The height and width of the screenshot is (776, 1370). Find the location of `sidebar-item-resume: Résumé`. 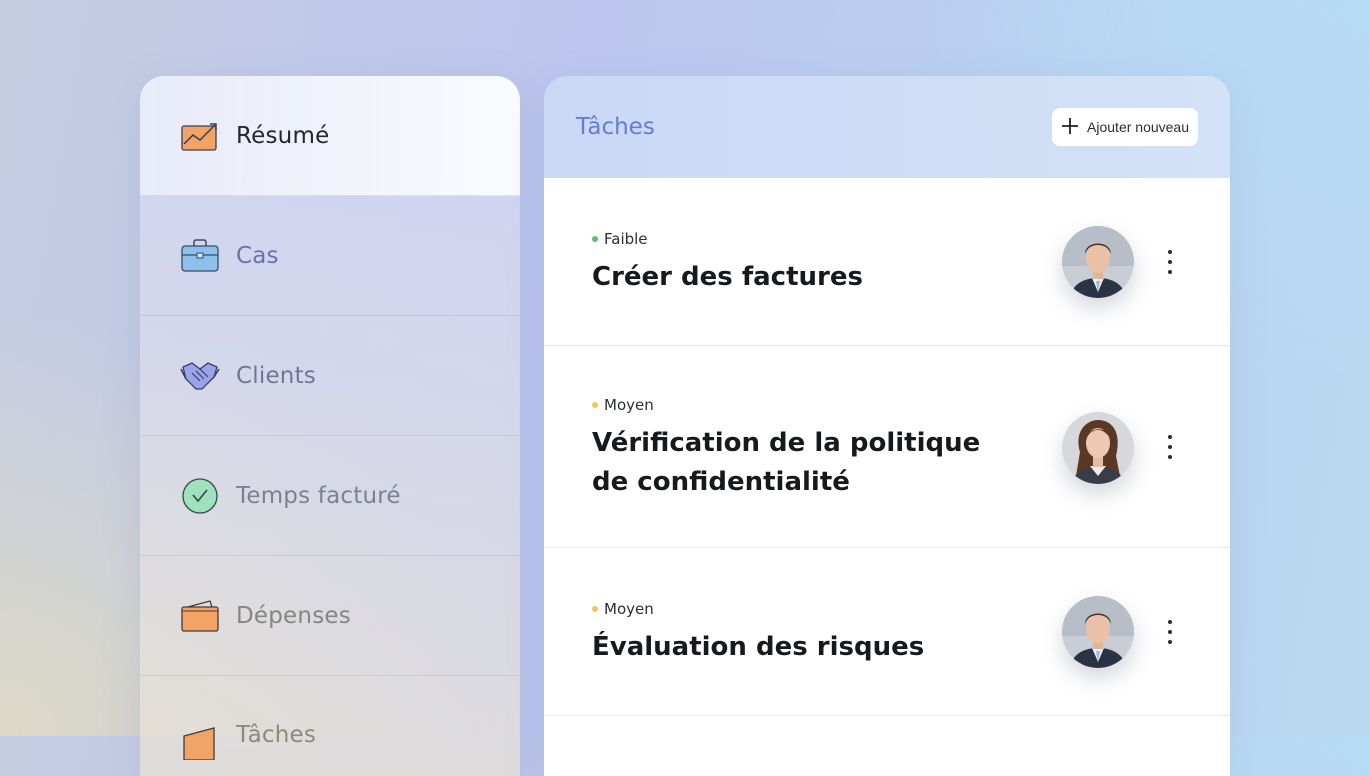

sidebar-item-resume: Résumé is located at coordinates (330, 136).